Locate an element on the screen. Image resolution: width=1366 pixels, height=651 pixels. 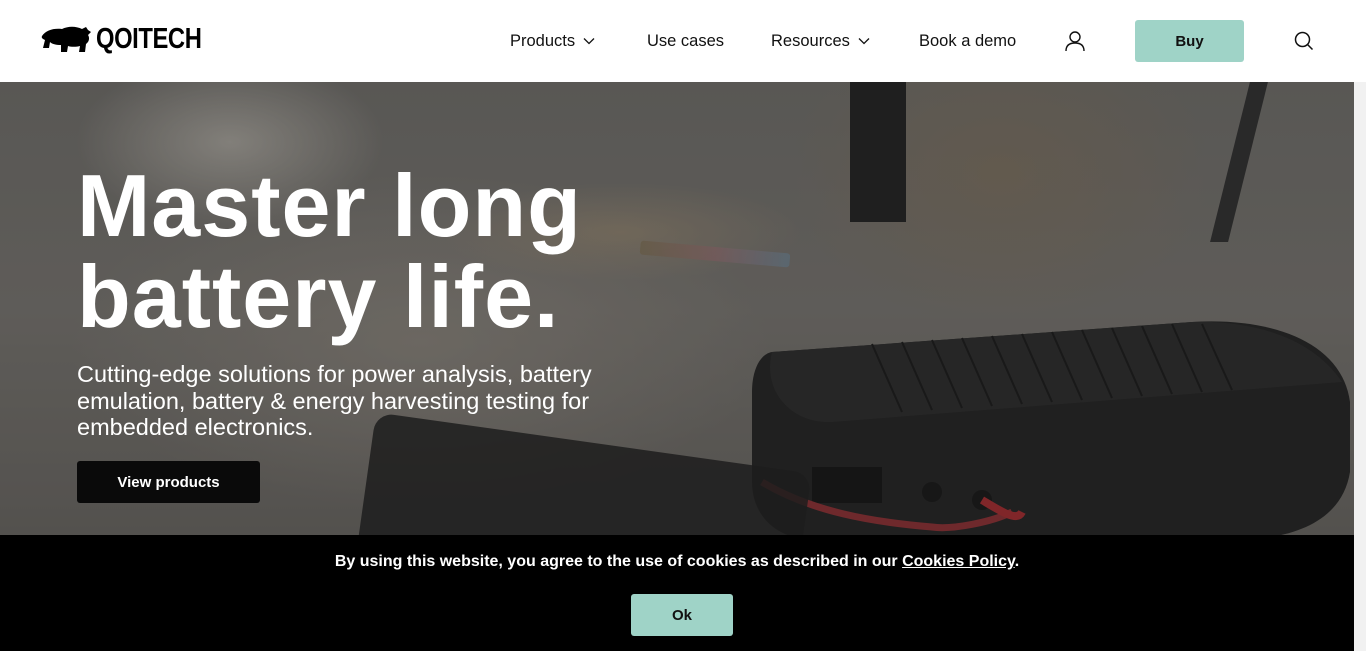
brand-name: QOITECH is located at coordinates (149, 38).